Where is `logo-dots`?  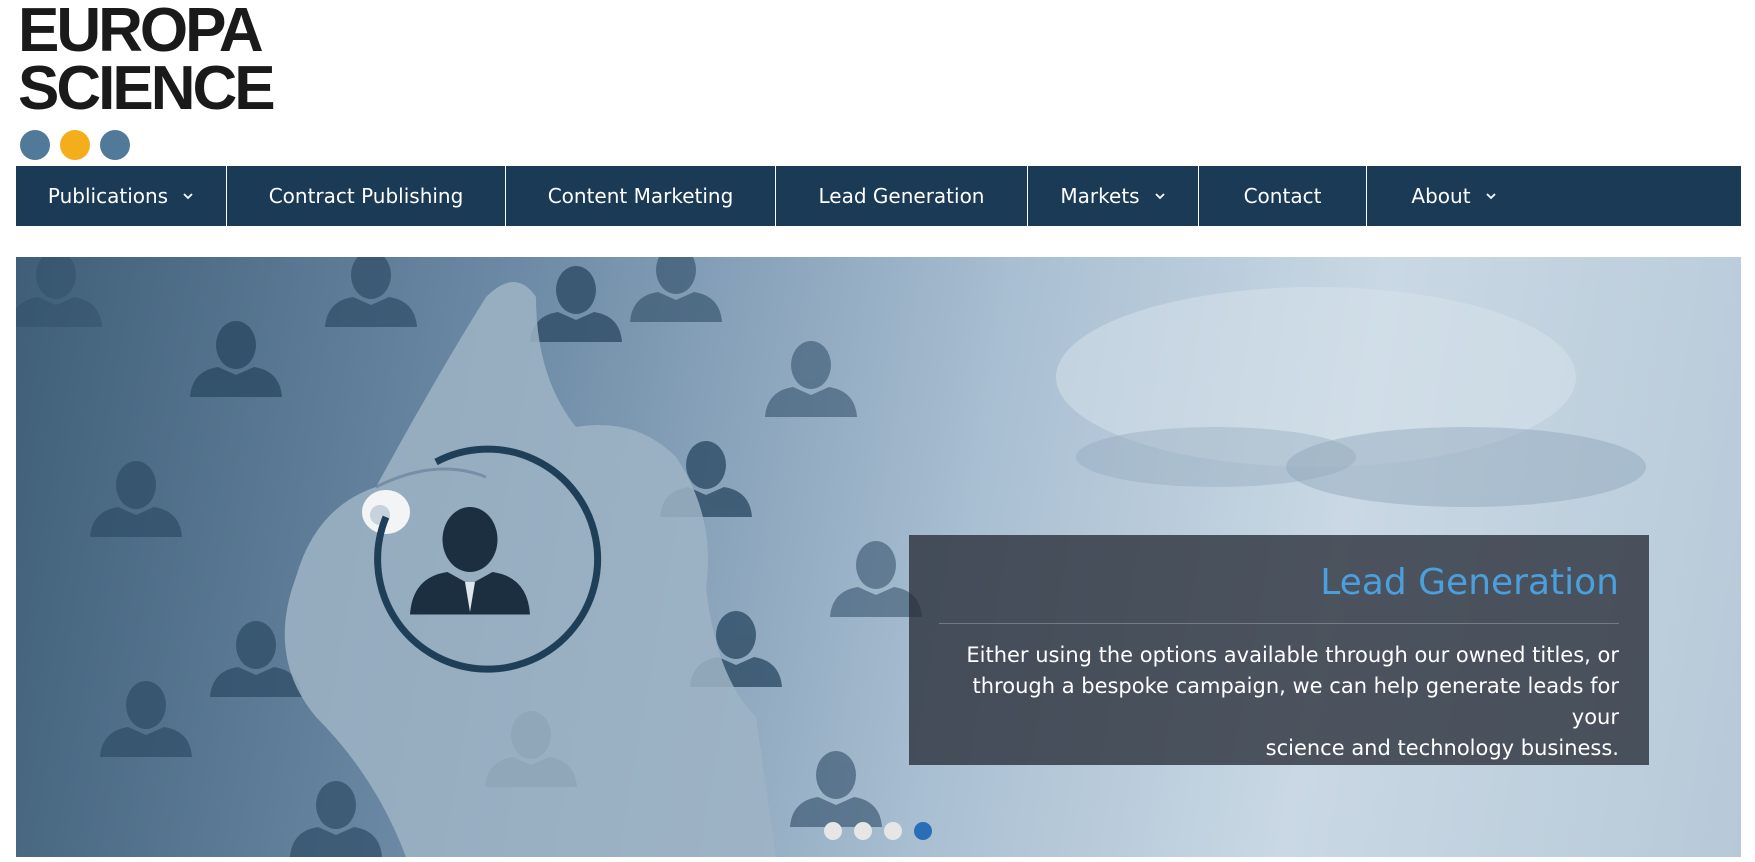 logo-dots is located at coordinates (75, 145).